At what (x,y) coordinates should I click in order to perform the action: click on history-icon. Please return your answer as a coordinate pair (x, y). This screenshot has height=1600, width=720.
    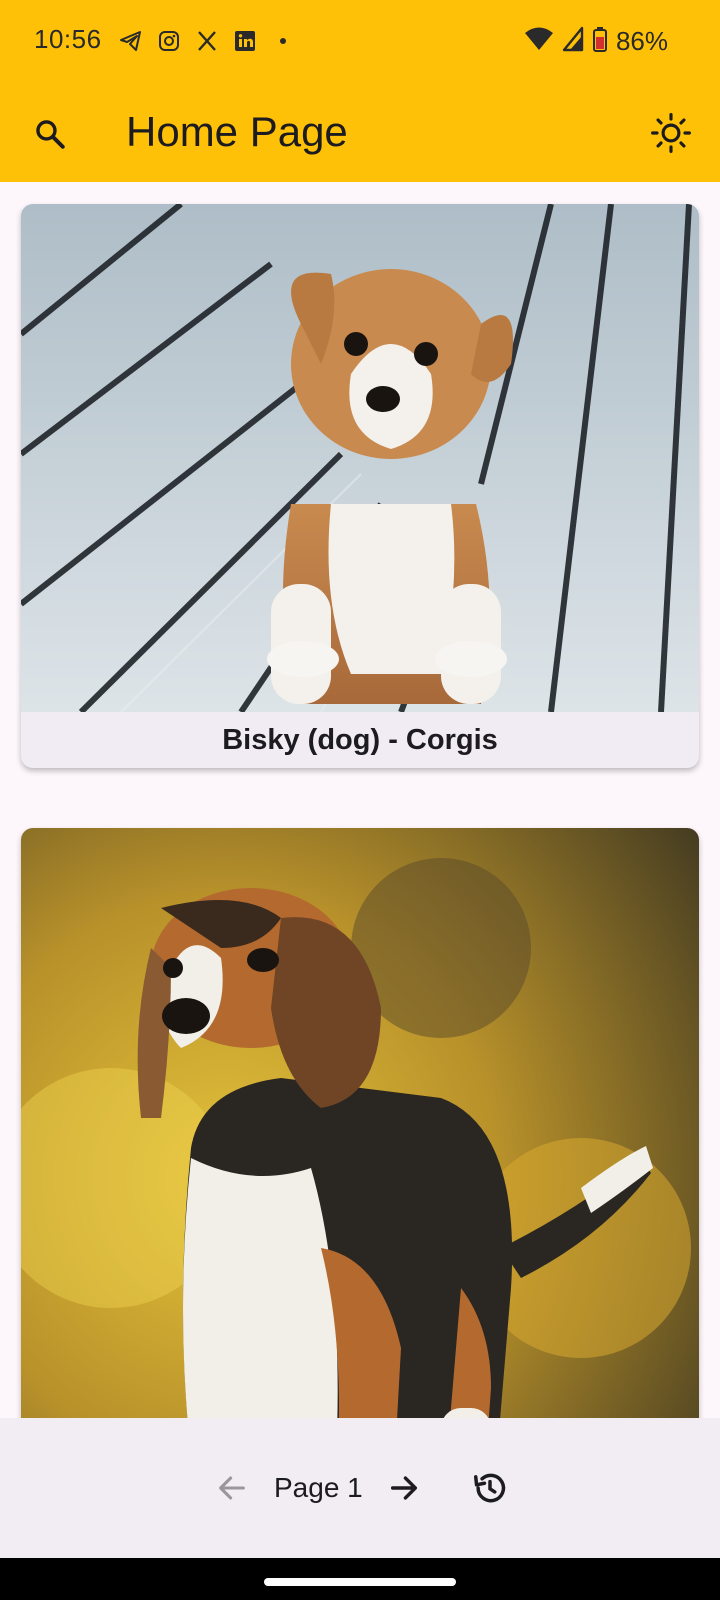
    Looking at the image, I should click on (490, 1488).